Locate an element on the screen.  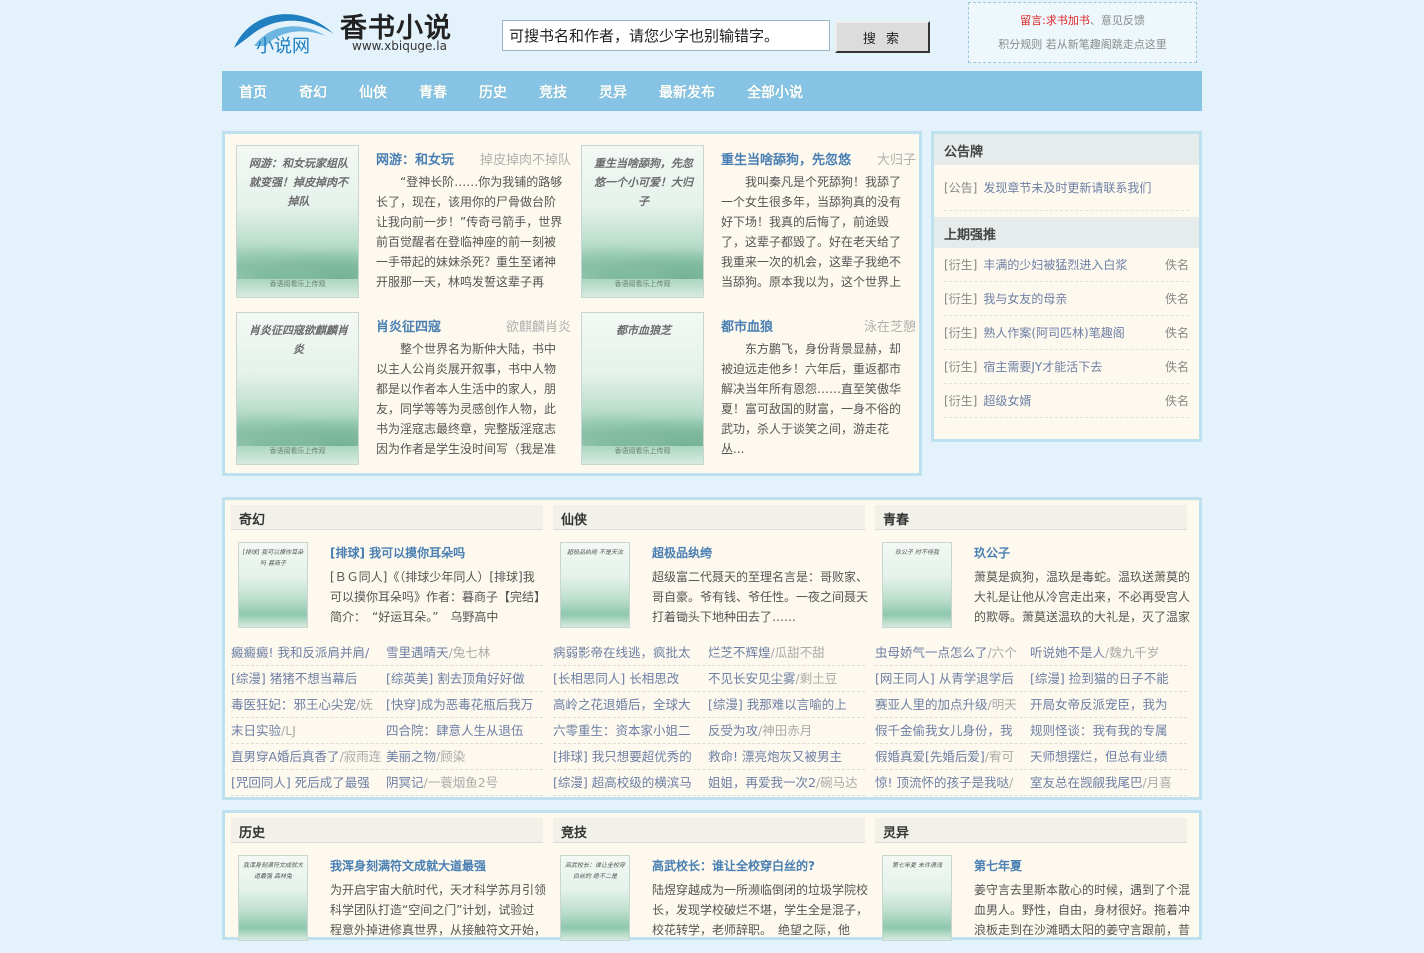
list-item: [综漫] 超高校级的横滨马 is located at coordinates (630, 782).